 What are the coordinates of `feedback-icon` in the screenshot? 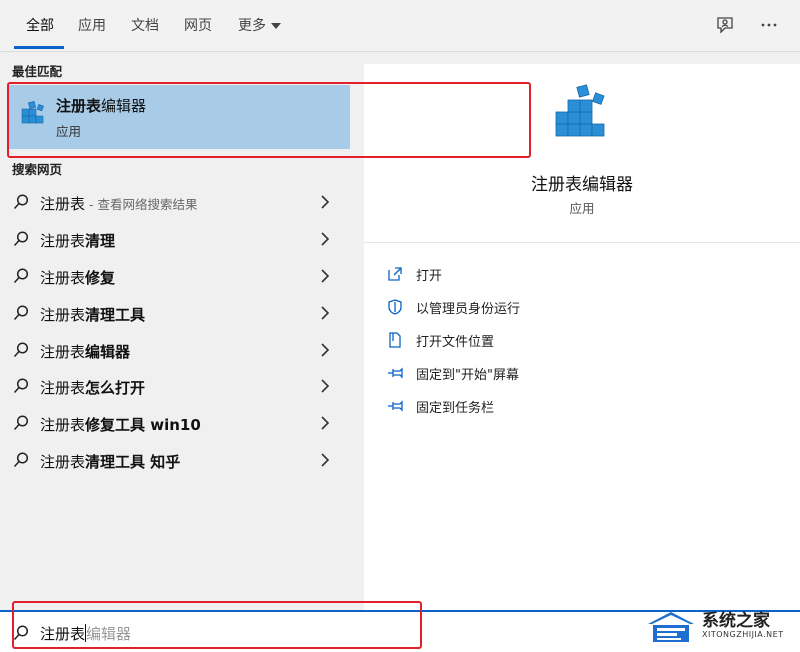 It's located at (725, 25).